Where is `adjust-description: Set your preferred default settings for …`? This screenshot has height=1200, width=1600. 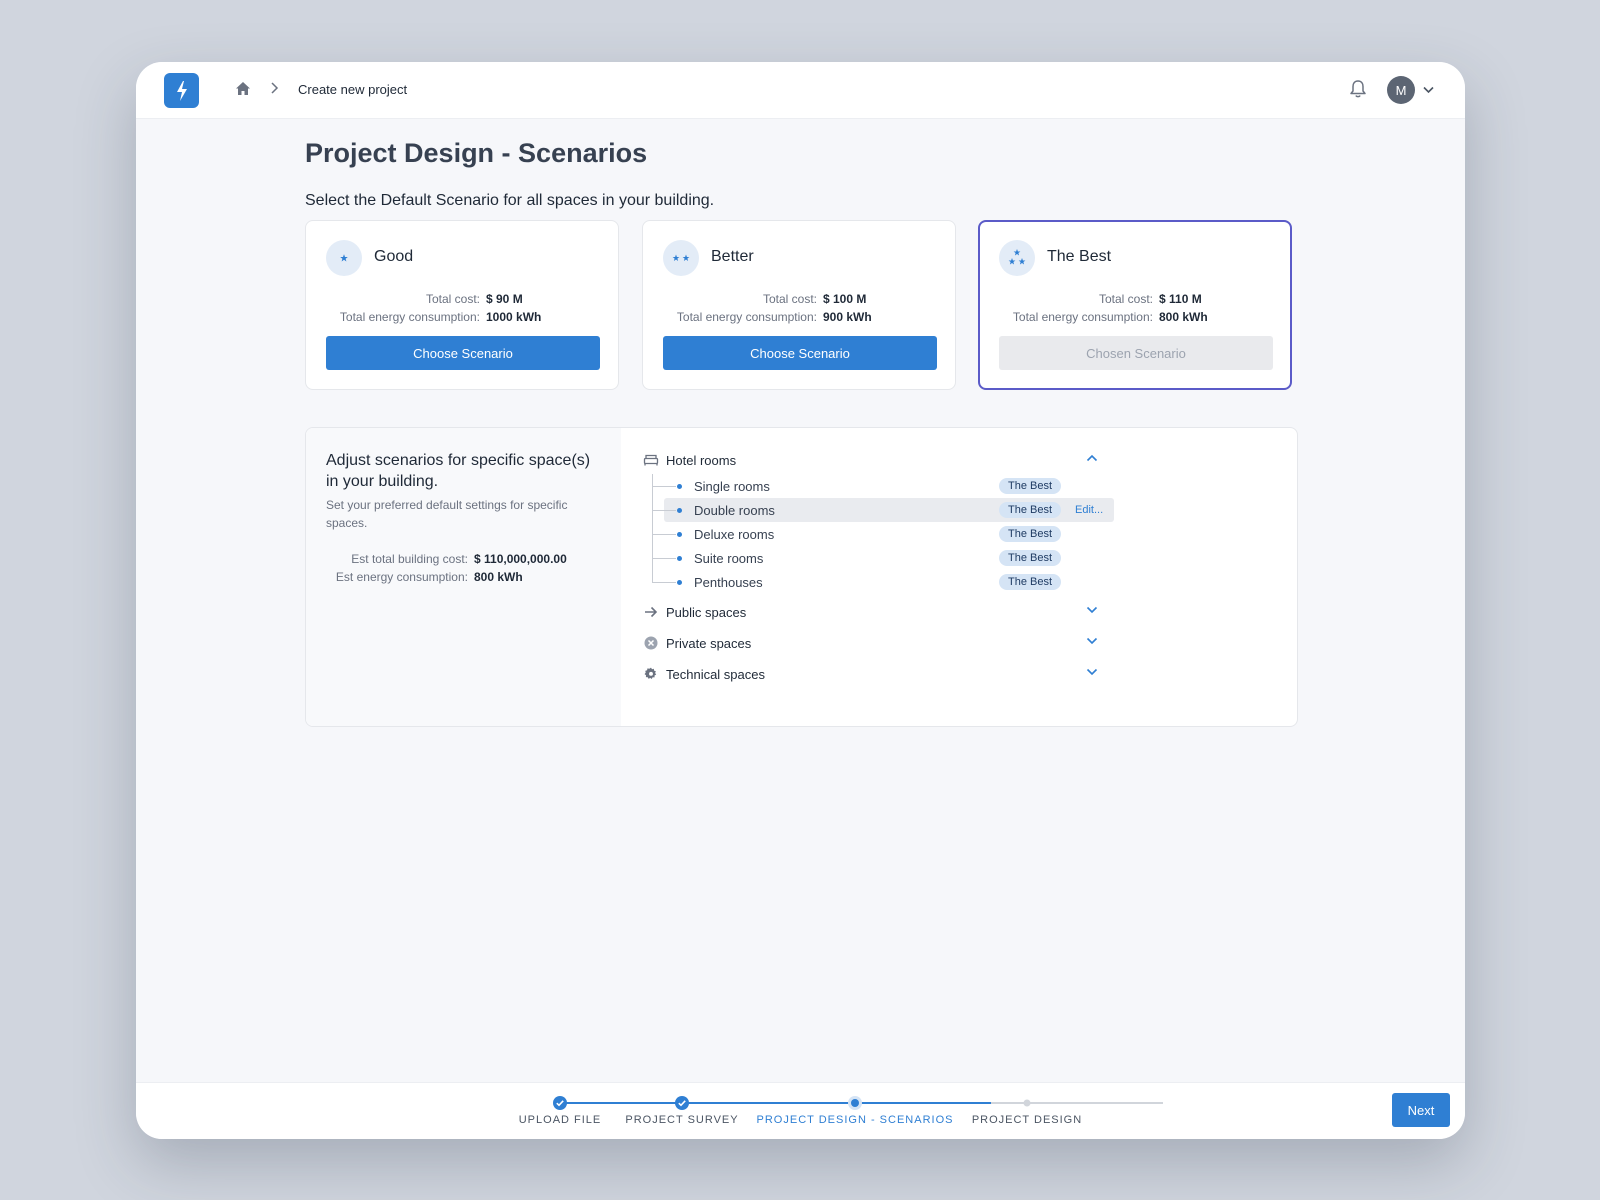 adjust-description: Set your preferred default settings for … is located at coordinates (447, 514).